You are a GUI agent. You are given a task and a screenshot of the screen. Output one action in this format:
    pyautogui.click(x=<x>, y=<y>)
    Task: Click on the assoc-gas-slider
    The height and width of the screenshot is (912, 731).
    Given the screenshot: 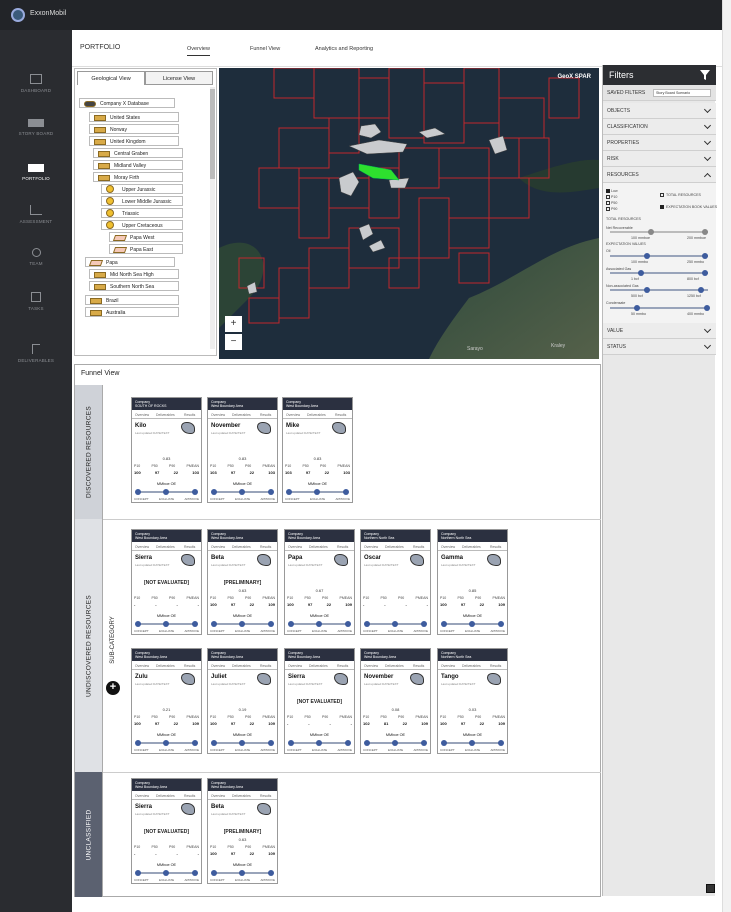 What is the action you would take?
    pyautogui.click(x=659, y=273)
    